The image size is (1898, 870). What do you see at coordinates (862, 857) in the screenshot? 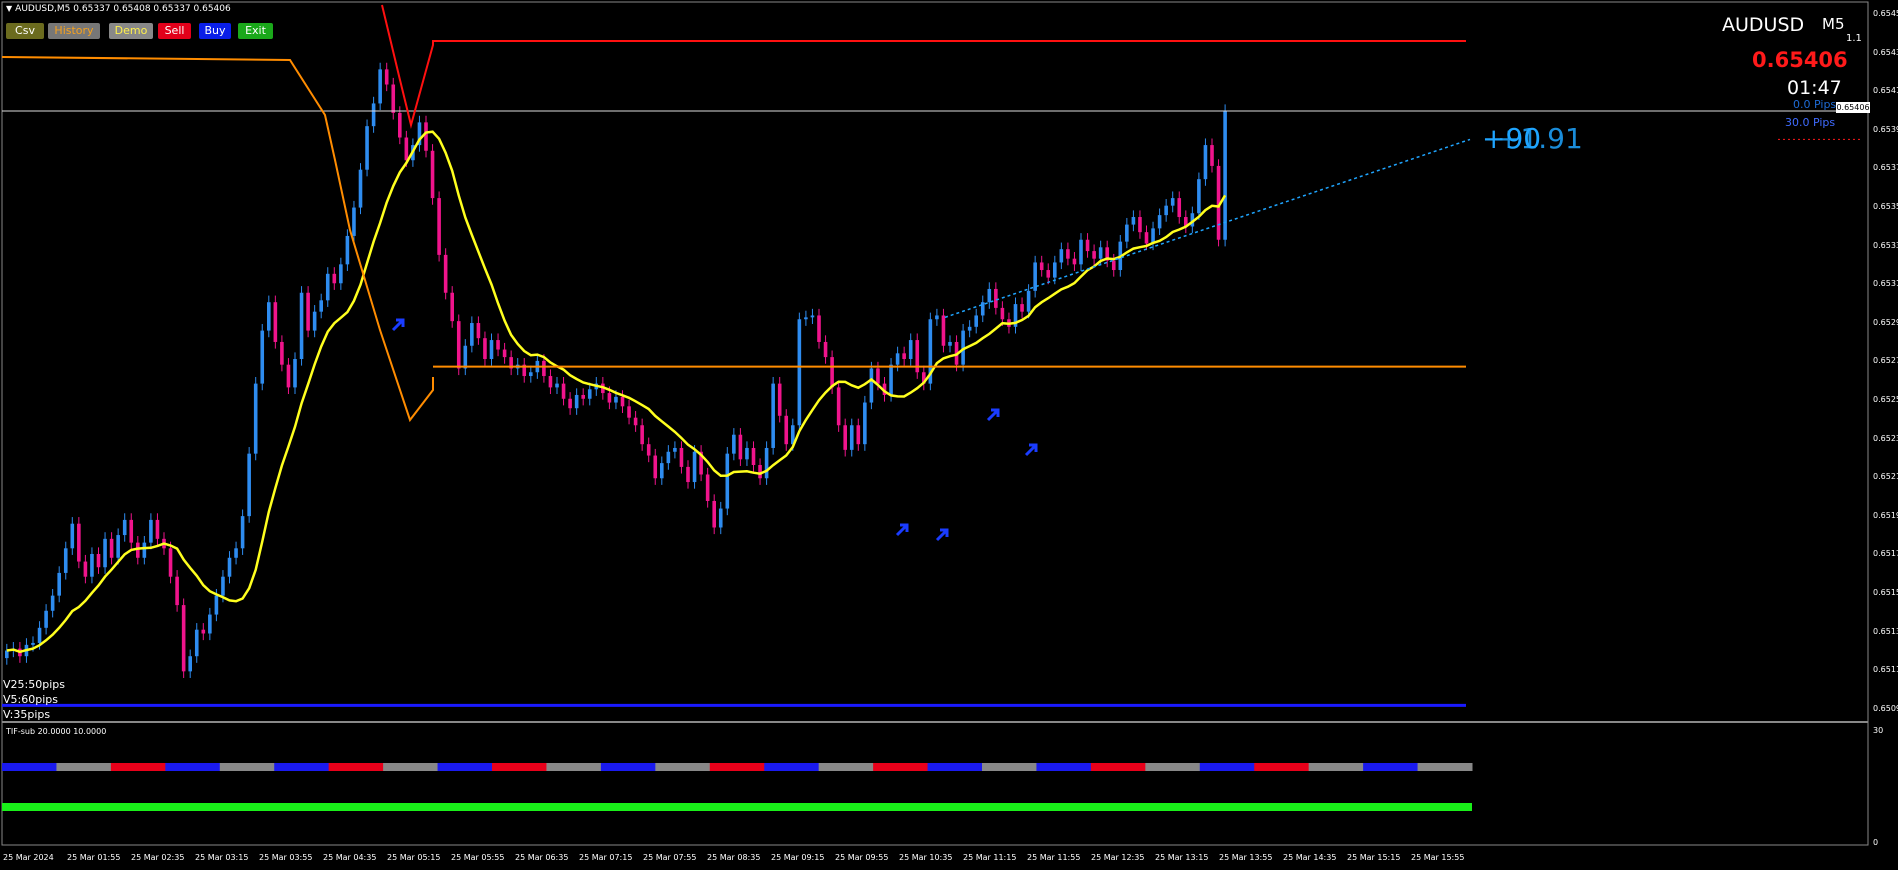
I see `time-axis-label: 25 Mar 09:55` at bounding box center [862, 857].